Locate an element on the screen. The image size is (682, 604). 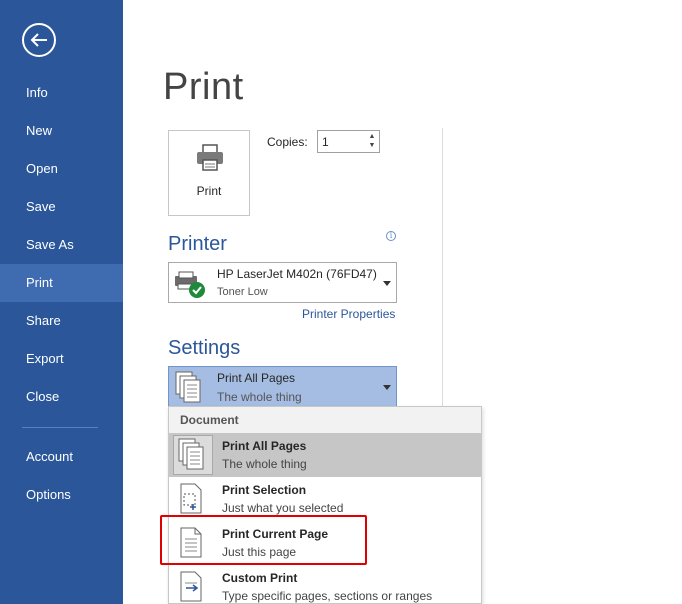
settings-selected-sub: The whole thing is located at coordinates (259, 397).